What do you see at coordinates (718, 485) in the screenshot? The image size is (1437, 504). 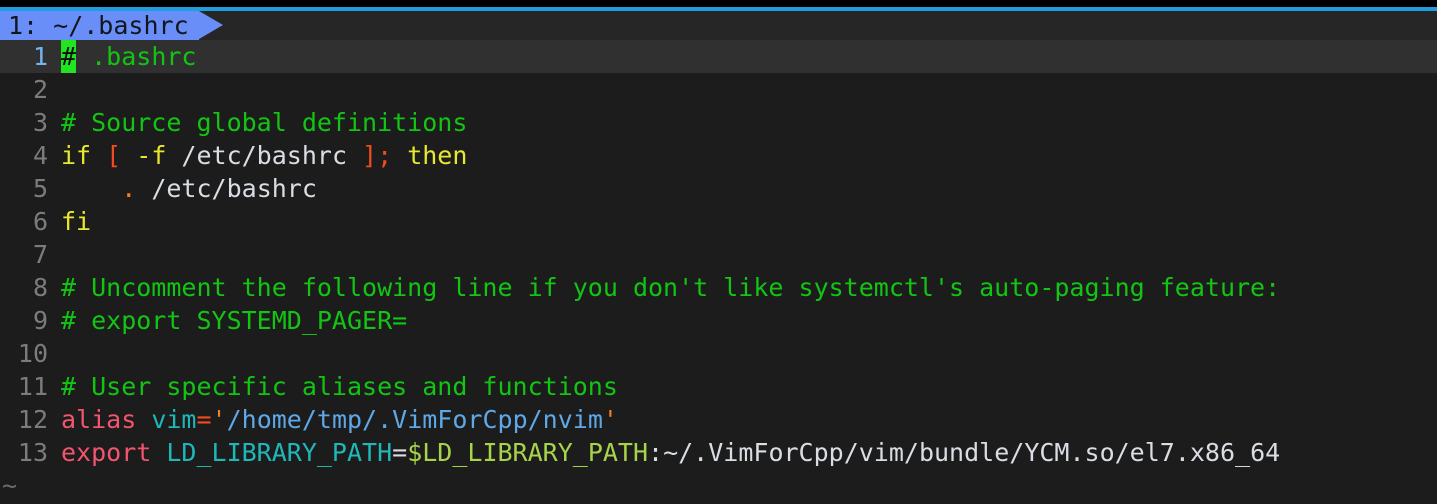 I see `filler-row: ~` at bounding box center [718, 485].